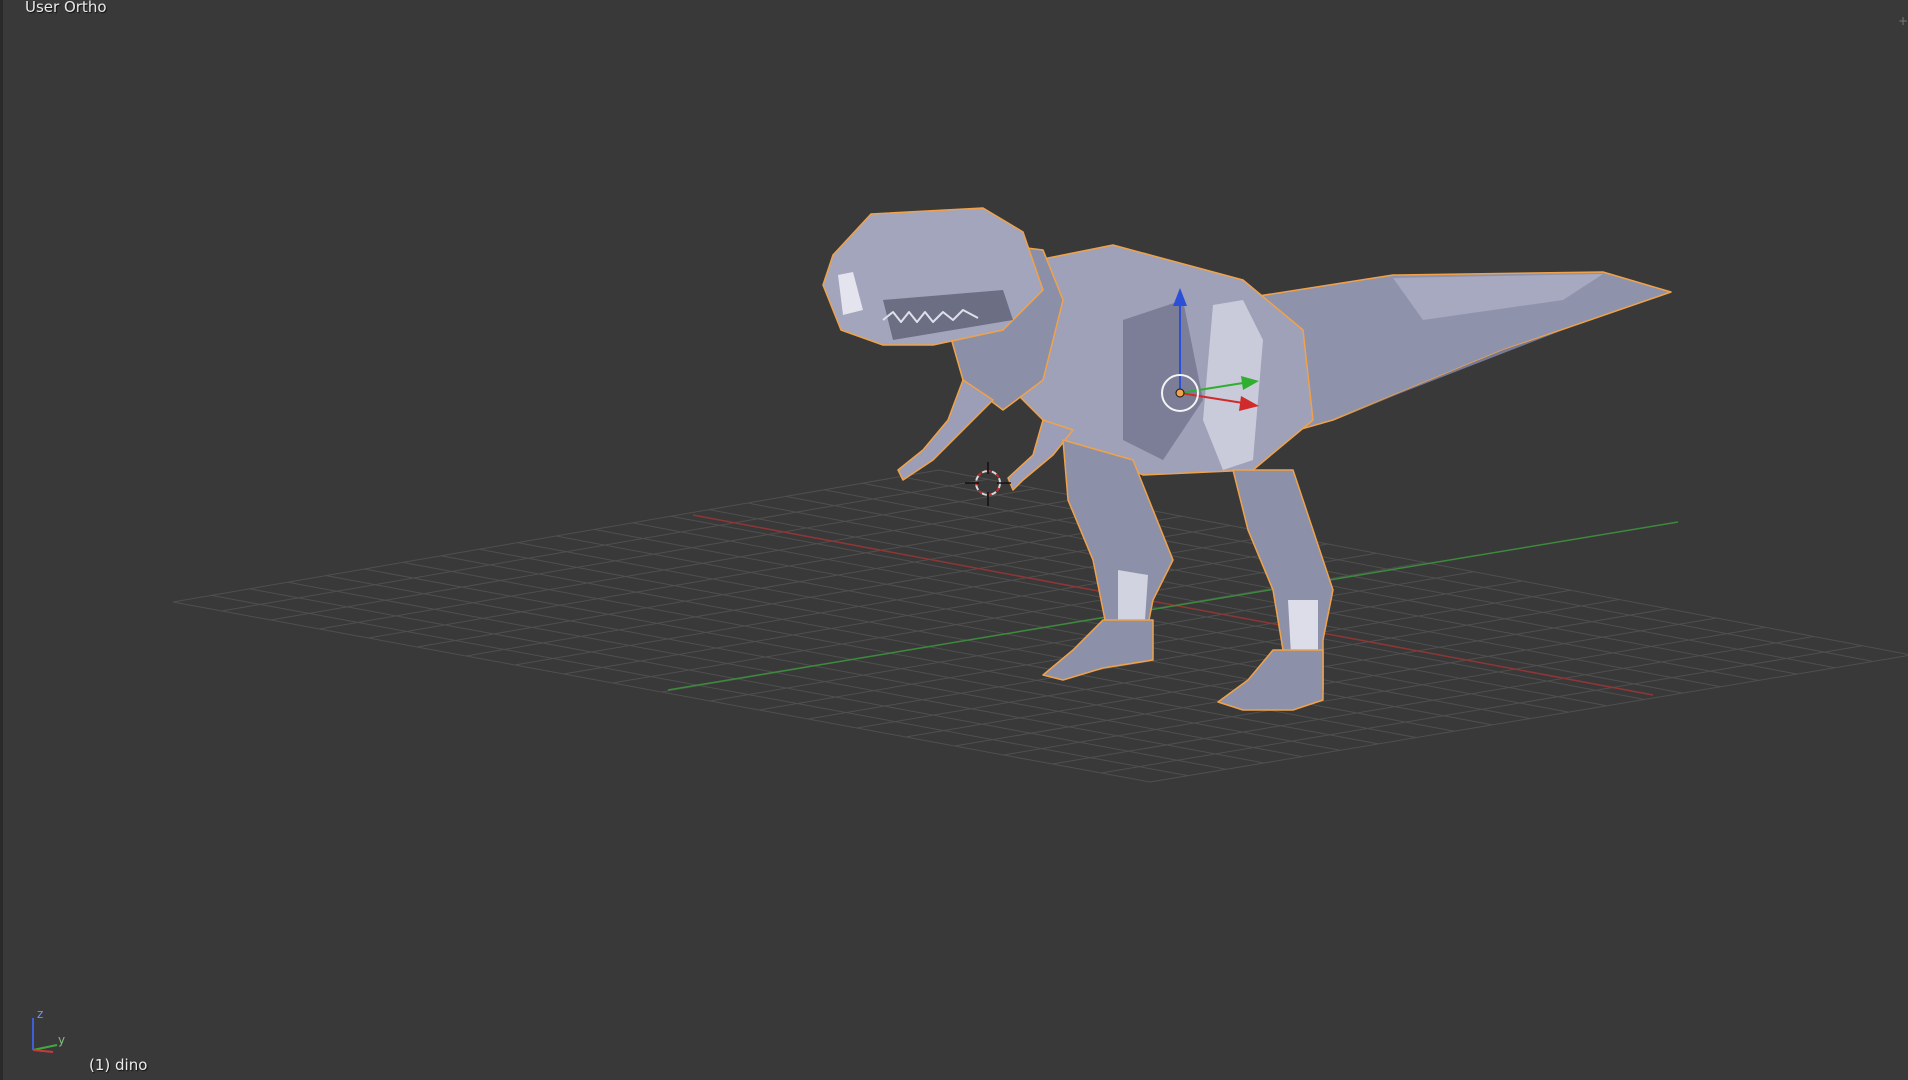 The image size is (1908, 1080). What do you see at coordinates (61, 1040) in the screenshot?
I see `axis-gizmo-y-label: y` at bounding box center [61, 1040].